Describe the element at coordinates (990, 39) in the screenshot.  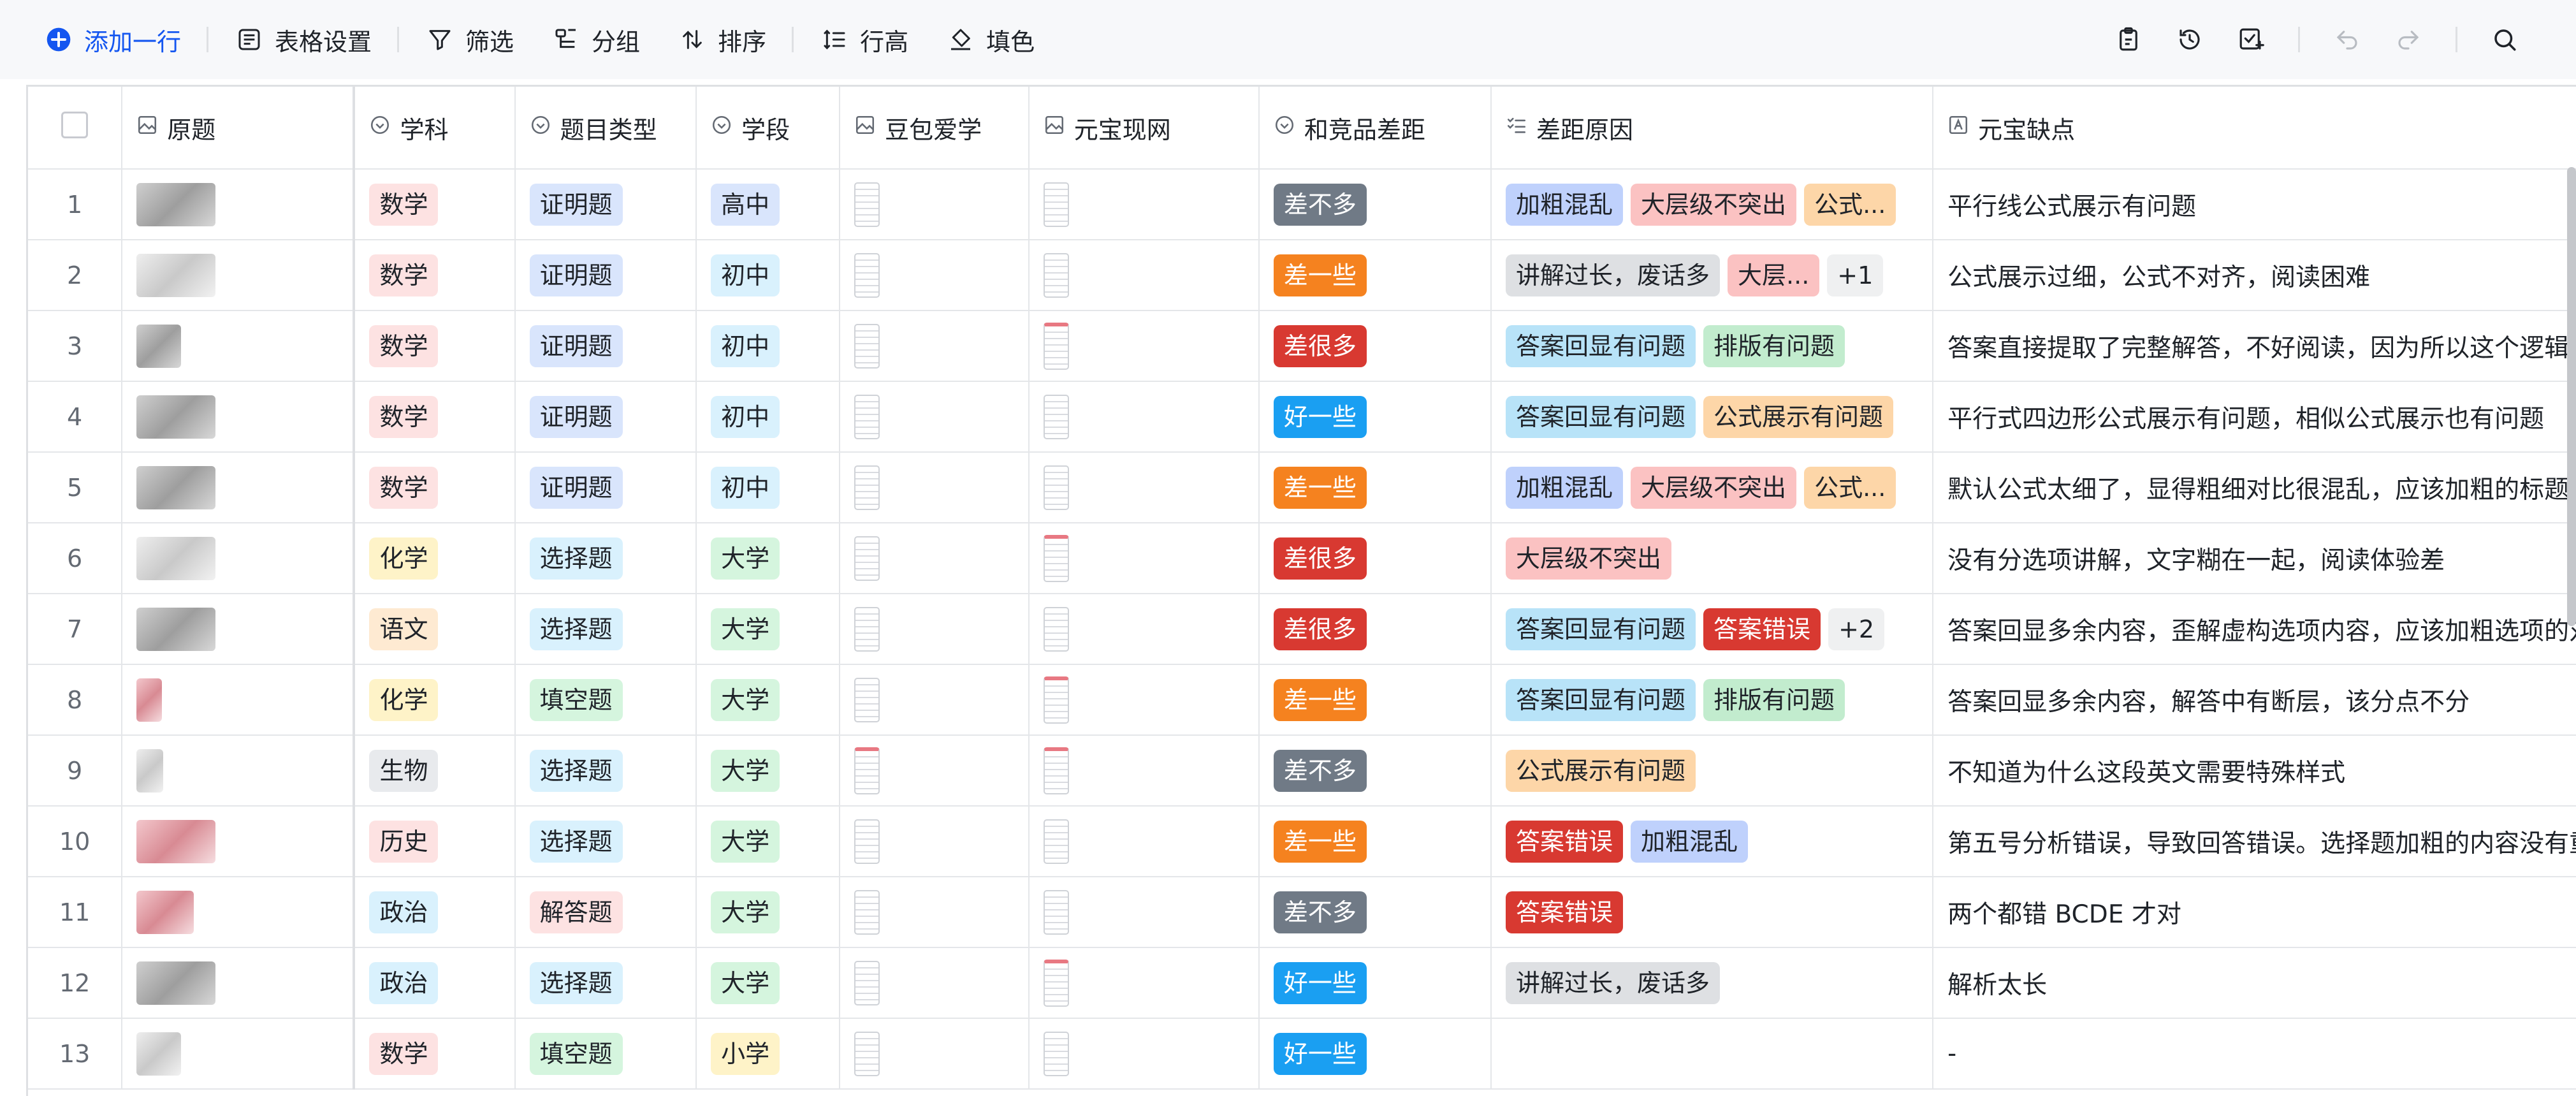
I see `toolbar-fill-color-button: 填色` at that location.